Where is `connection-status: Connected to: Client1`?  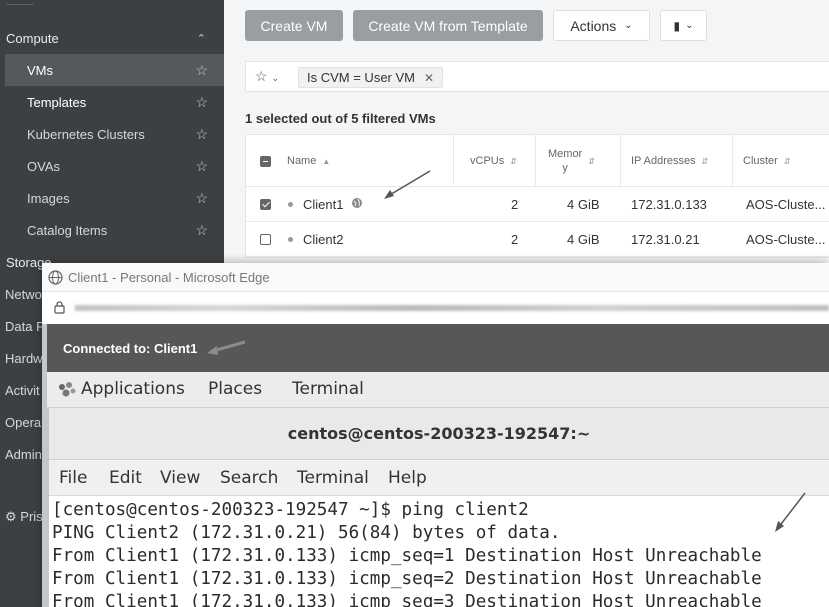
connection-status: Connected to: Client1 is located at coordinates (130, 348).